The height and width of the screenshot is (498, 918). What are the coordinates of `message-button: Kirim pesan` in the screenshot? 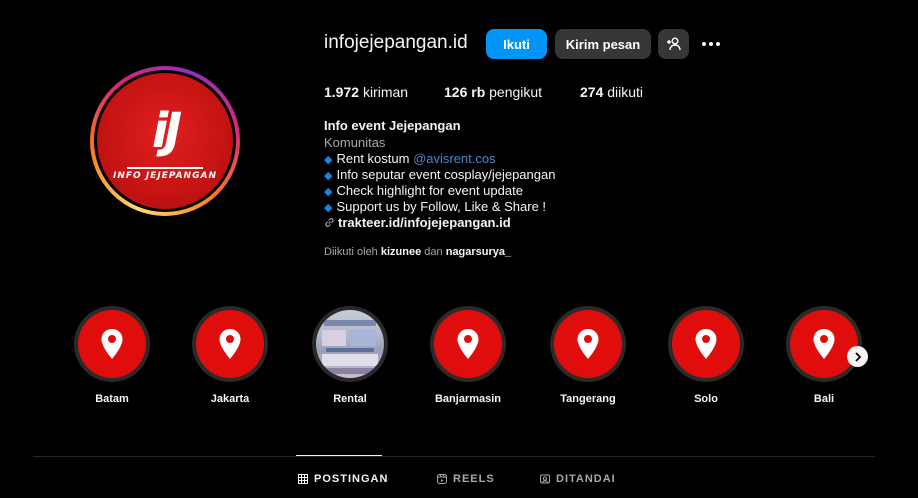 It's located at (603, 44).